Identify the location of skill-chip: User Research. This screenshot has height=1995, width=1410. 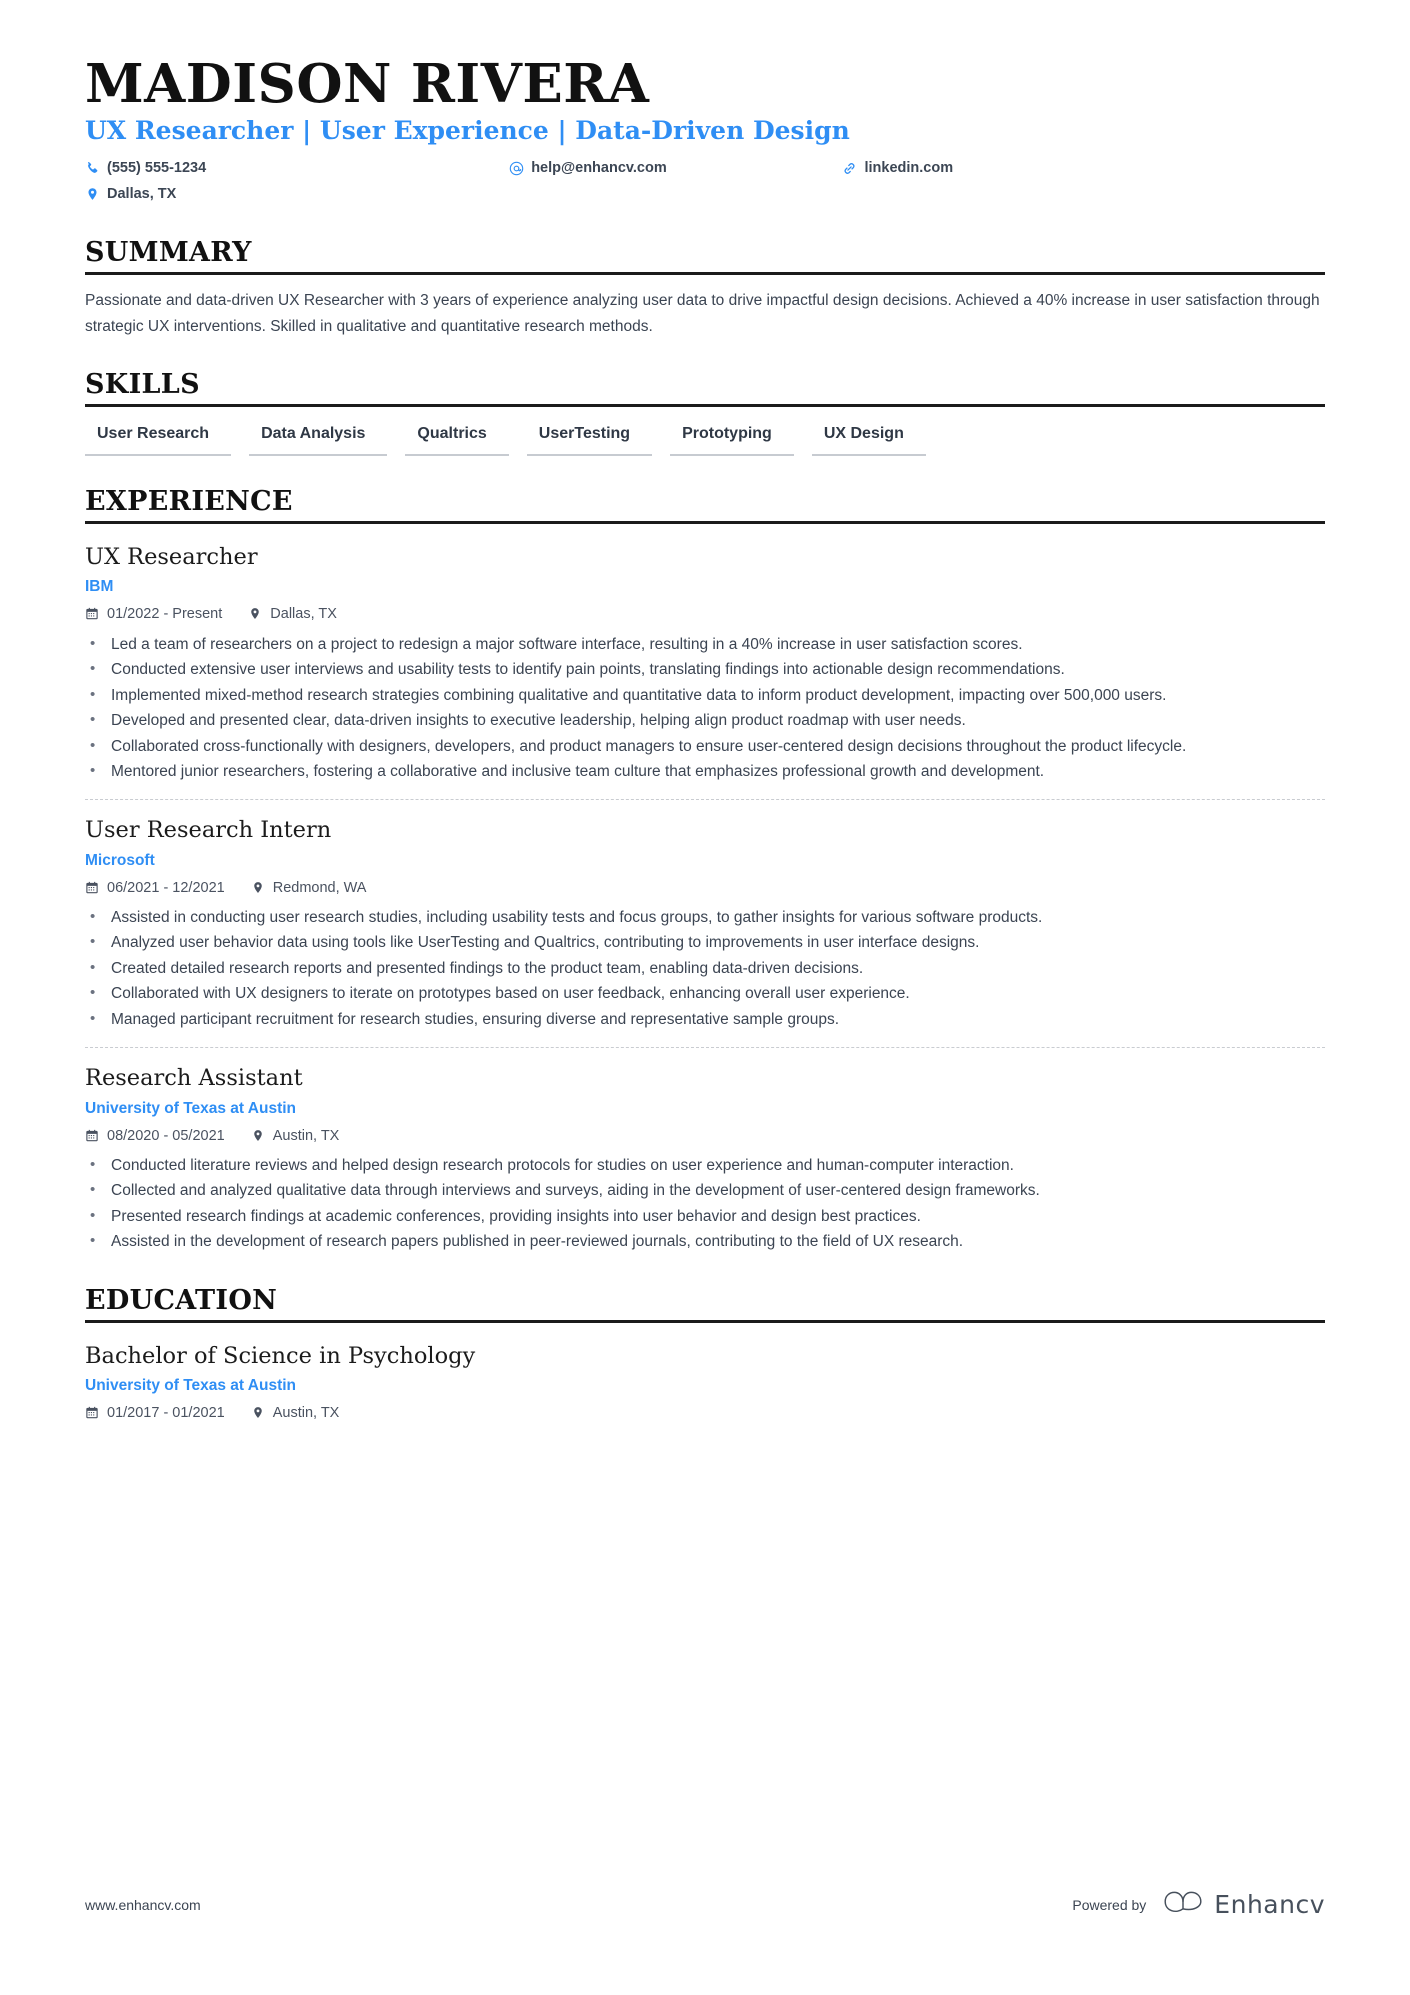
(158, 438).